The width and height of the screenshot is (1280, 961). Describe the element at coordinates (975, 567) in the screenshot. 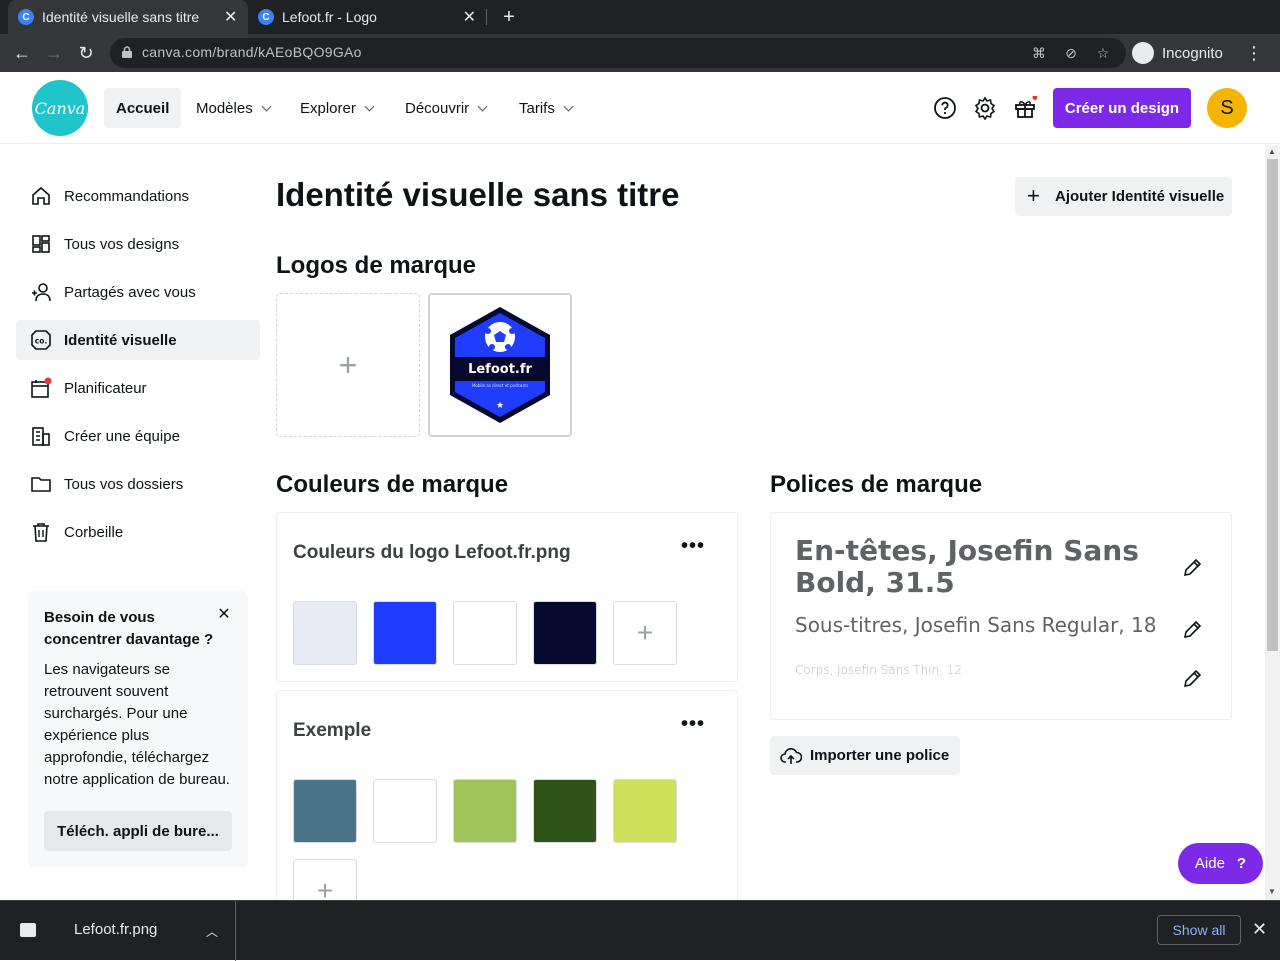

I see `heading-font-label: En-têtes, Josefin Sans Bold, 31.5` at that location.